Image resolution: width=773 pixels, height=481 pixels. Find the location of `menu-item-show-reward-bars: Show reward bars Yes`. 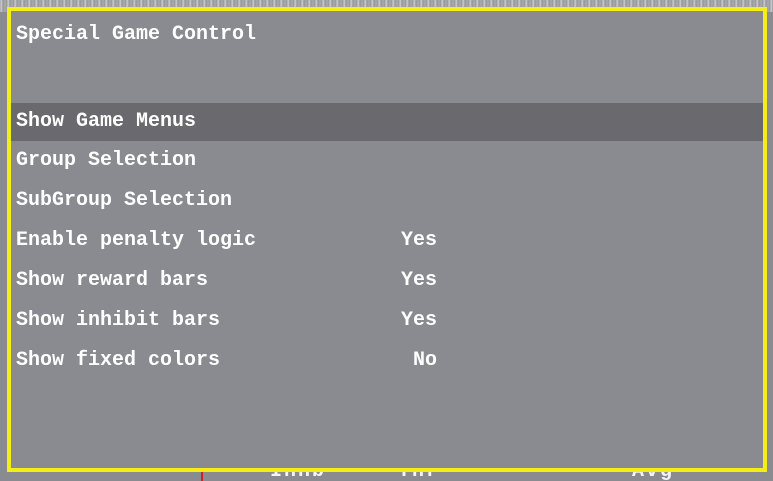

menu-item-show-reward-bars: Show reward bars Yes is located at coordinates (387, 281).